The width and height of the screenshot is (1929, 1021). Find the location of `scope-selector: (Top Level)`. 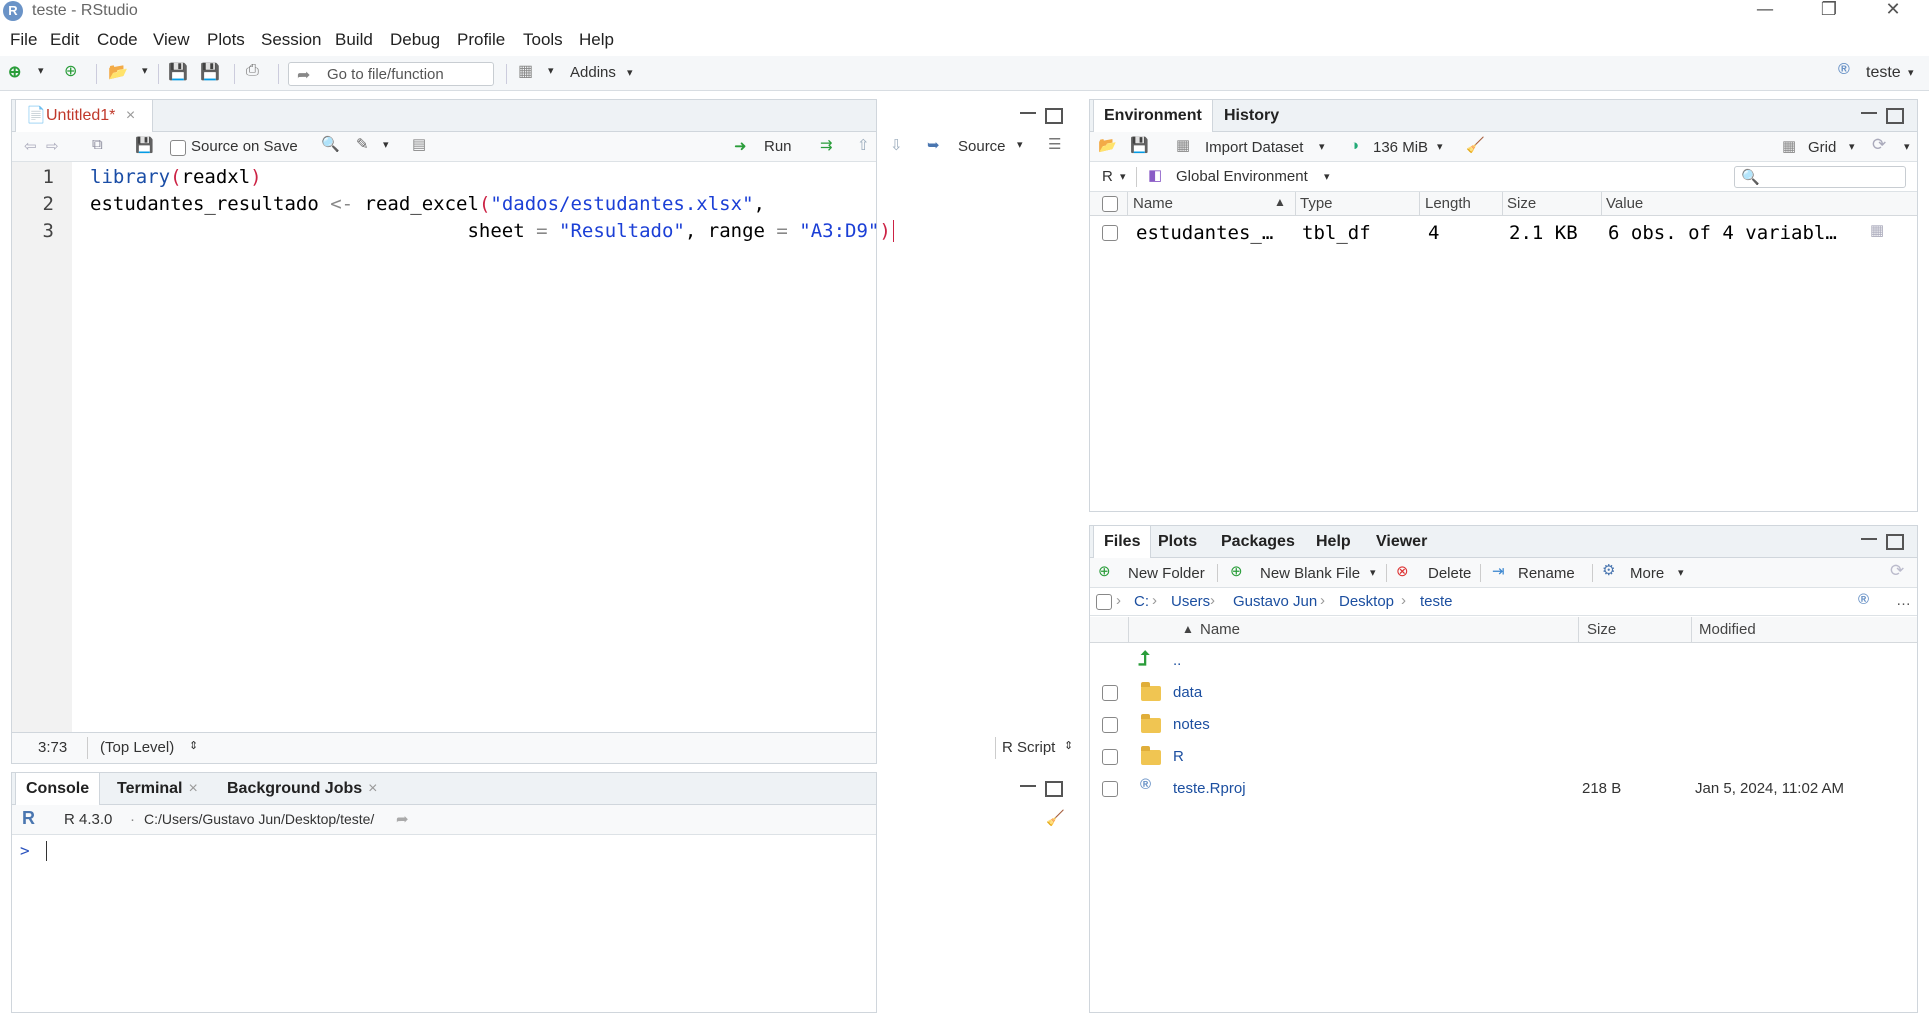

scope-selector: (Top Level) is located at coordinates (137, 747).